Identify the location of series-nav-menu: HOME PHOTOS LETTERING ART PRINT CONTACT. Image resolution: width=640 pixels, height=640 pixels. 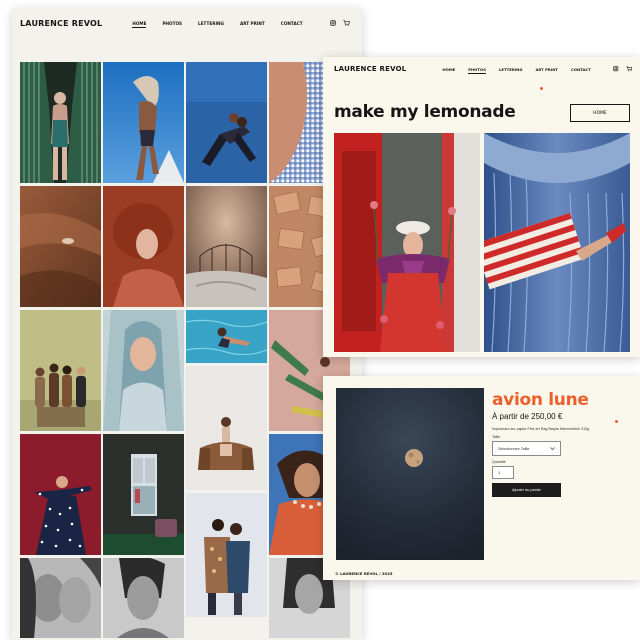
(516, 70).